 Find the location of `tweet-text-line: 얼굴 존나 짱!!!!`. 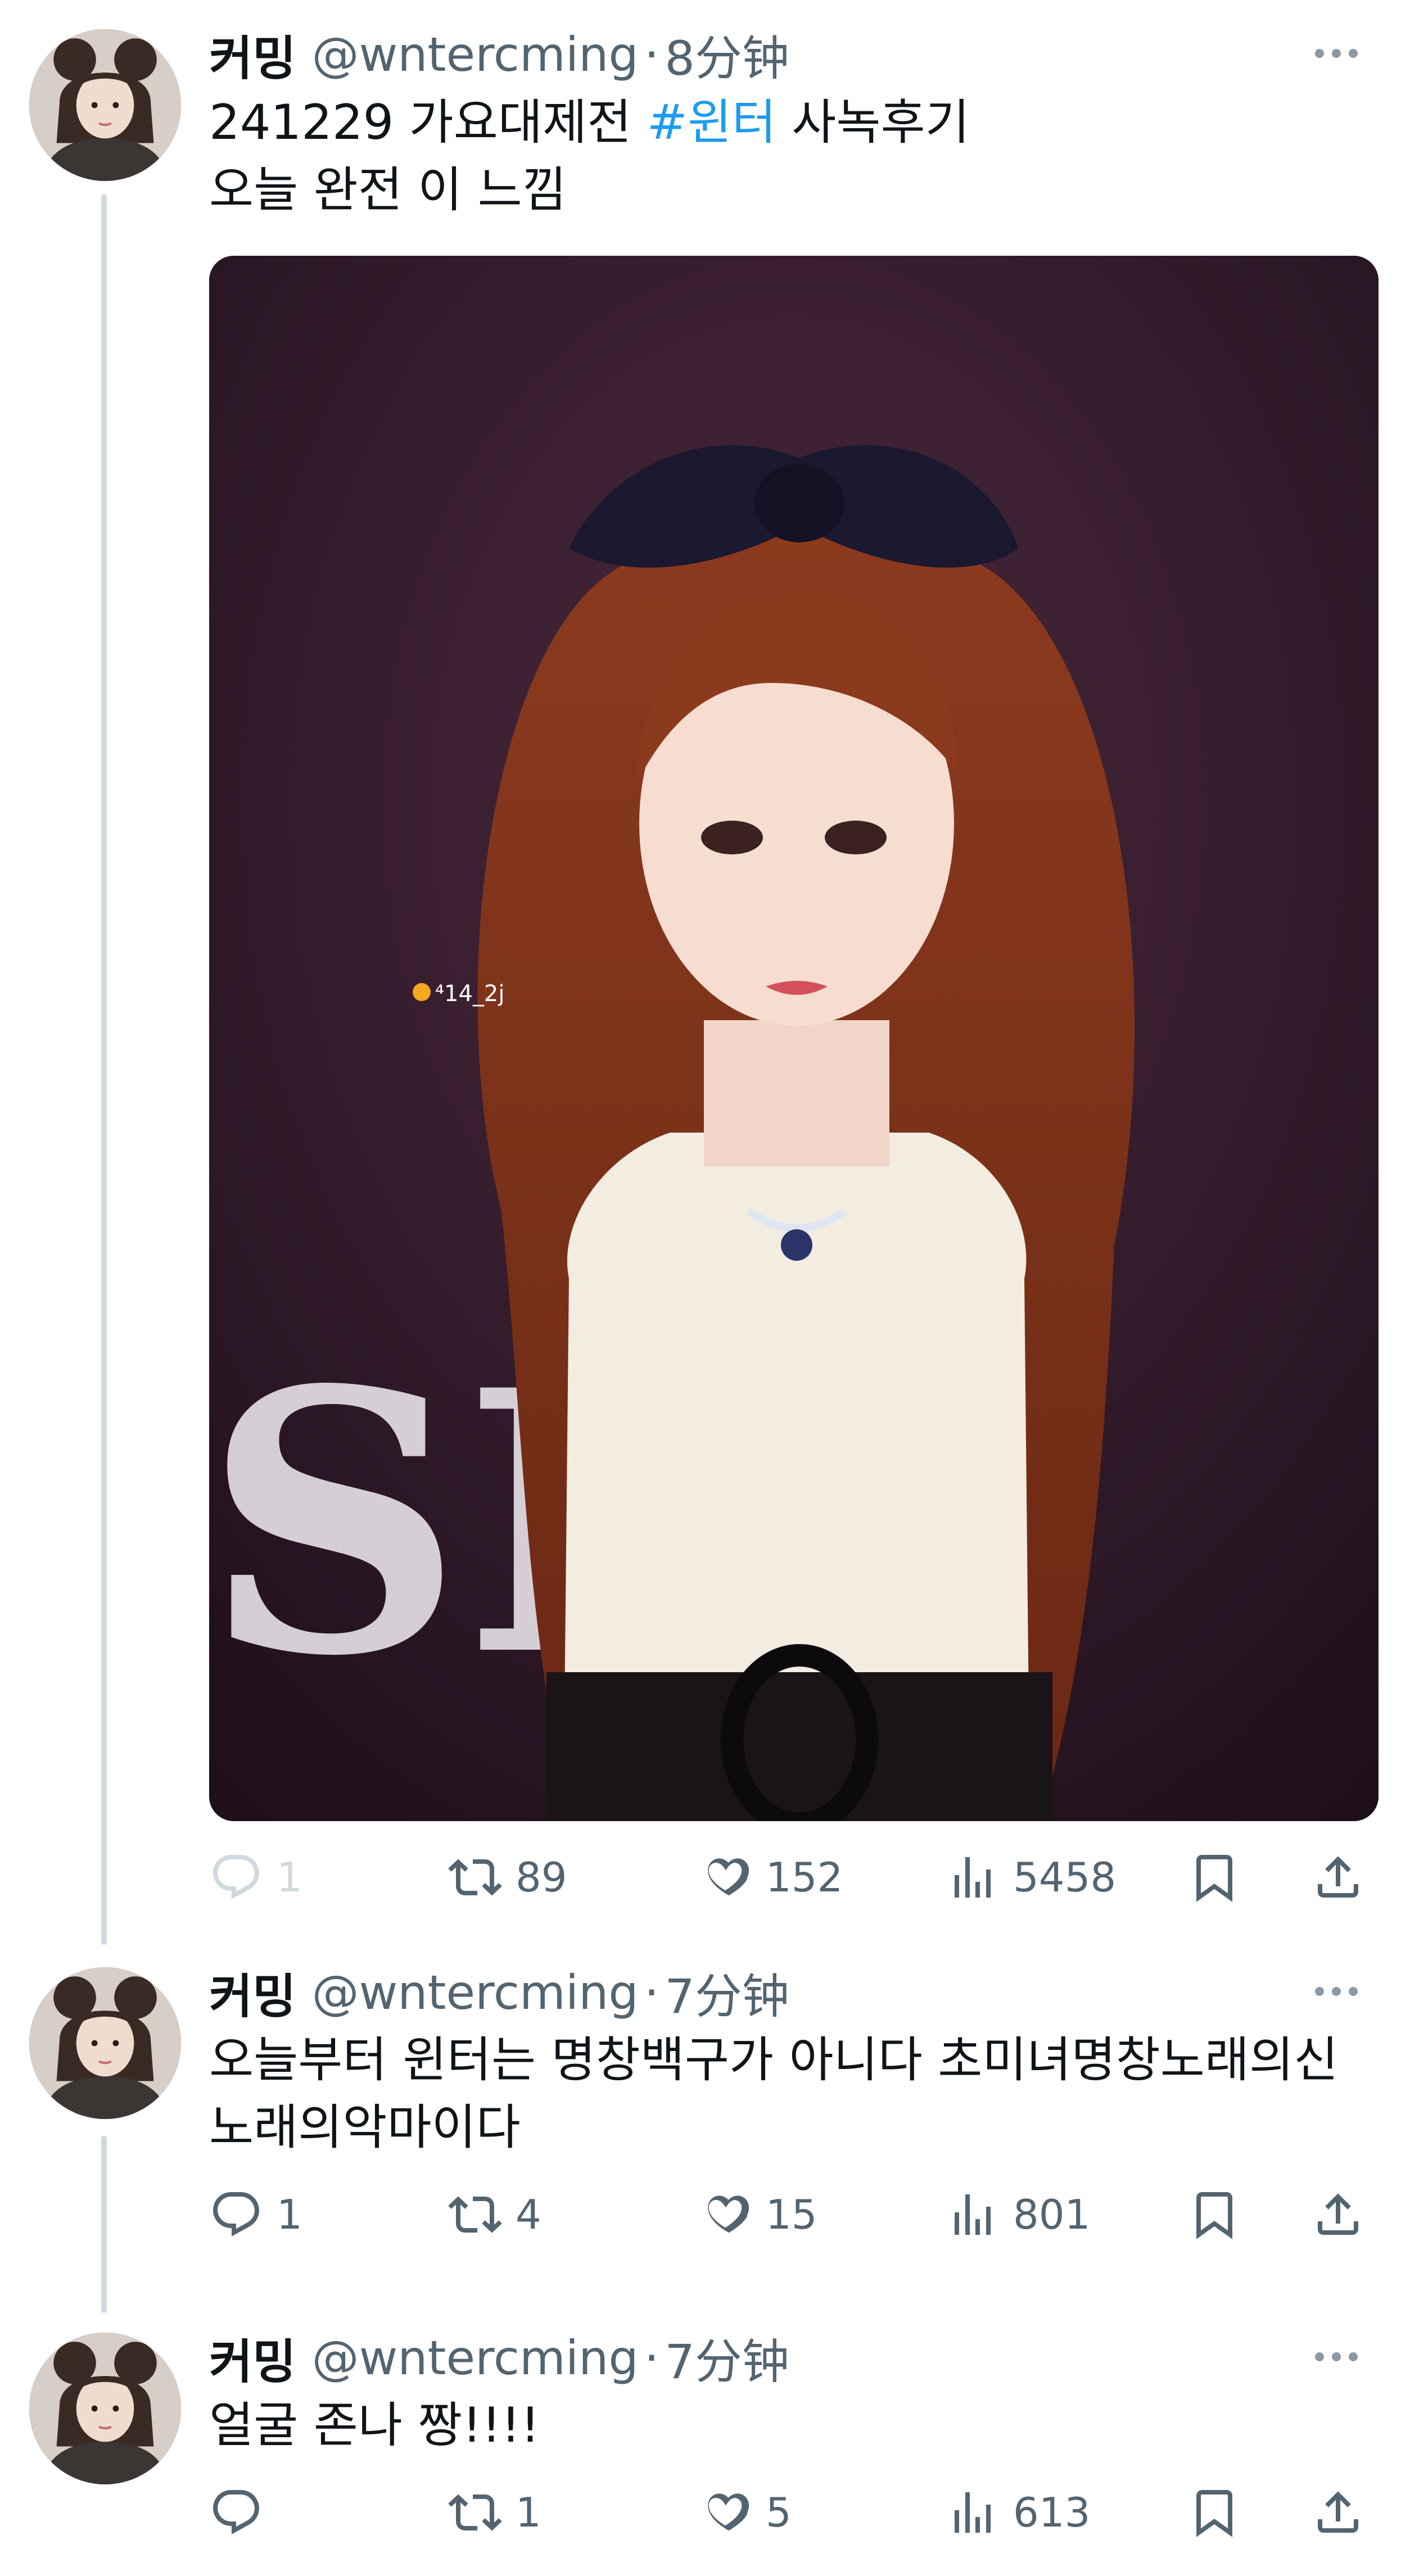

tweet-text-line: 얼굴 존나 짱!!!! is located at coordinates (374, 2425).